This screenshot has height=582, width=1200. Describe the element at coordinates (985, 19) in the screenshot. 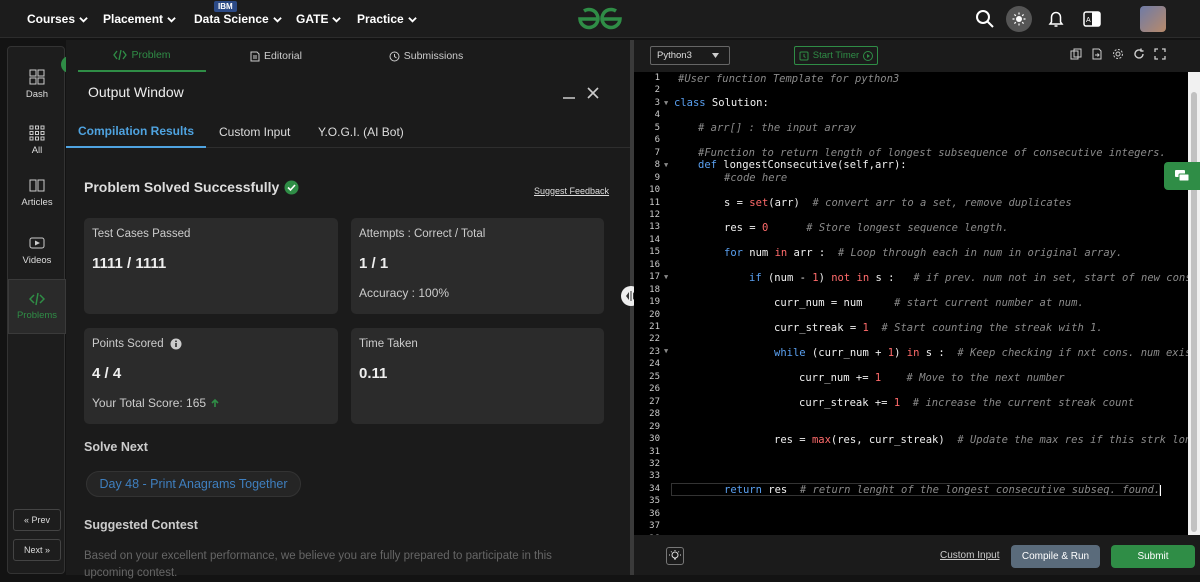

I see `search-icon` at that location.